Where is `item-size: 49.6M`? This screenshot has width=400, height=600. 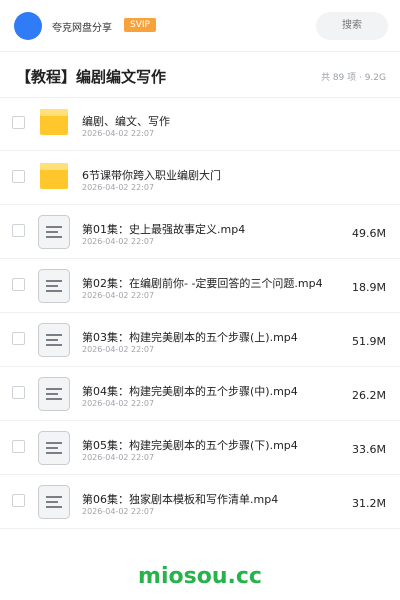
item-size: 49.6M is located at coordinates (369, 233).